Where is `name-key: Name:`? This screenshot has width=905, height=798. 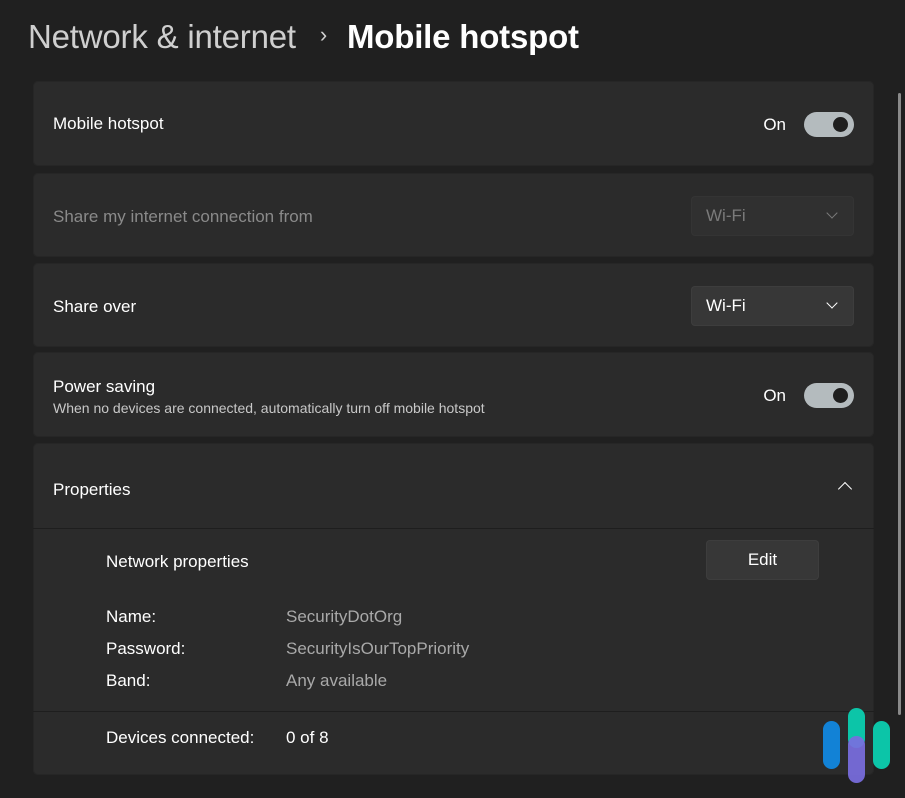
name-key: Name: is located at coordinates (131, 616).